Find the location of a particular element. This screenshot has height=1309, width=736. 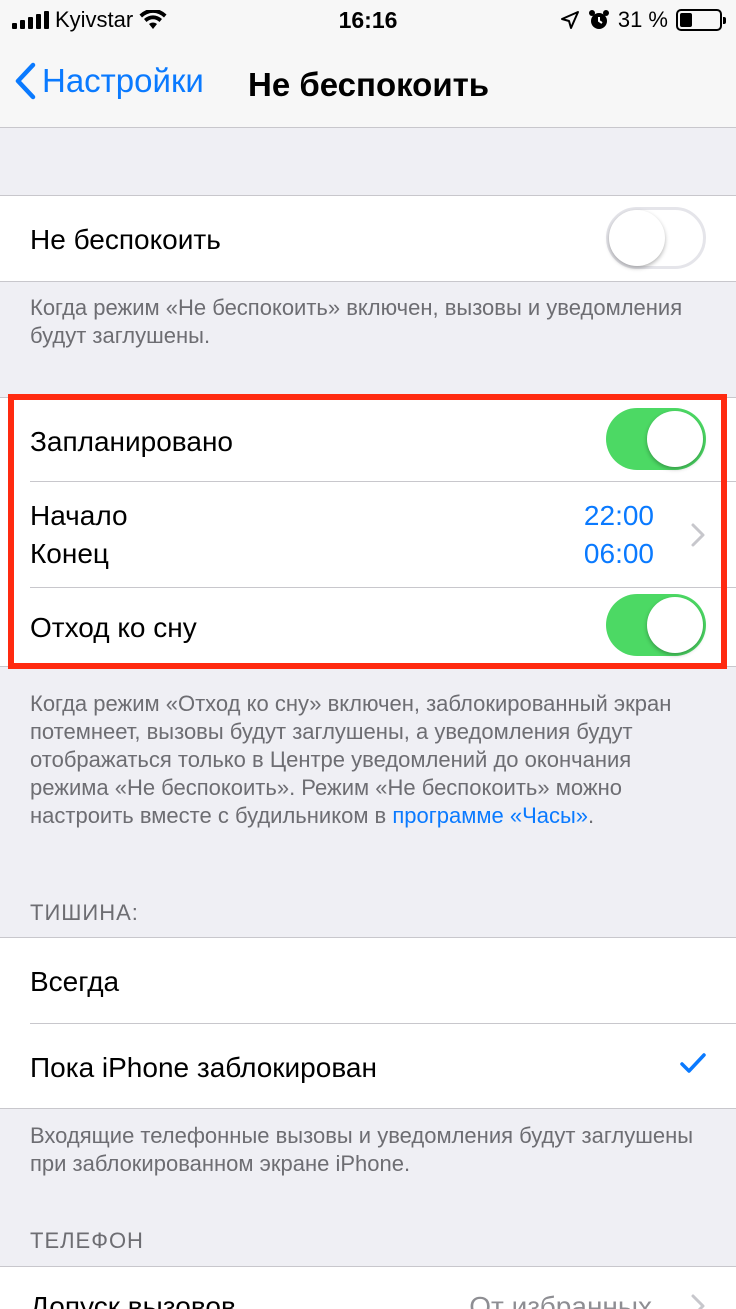

dnd-group: Не беспокоить is located at coordinates (368, 238).